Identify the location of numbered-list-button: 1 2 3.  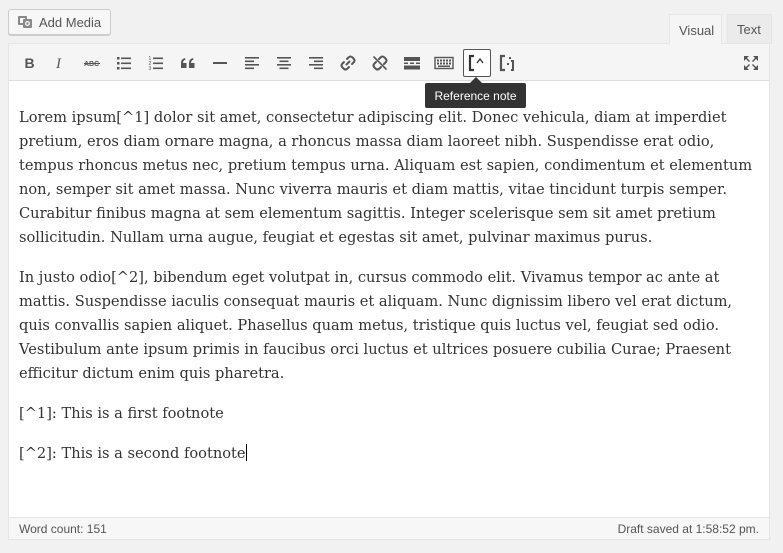
(156, 63).